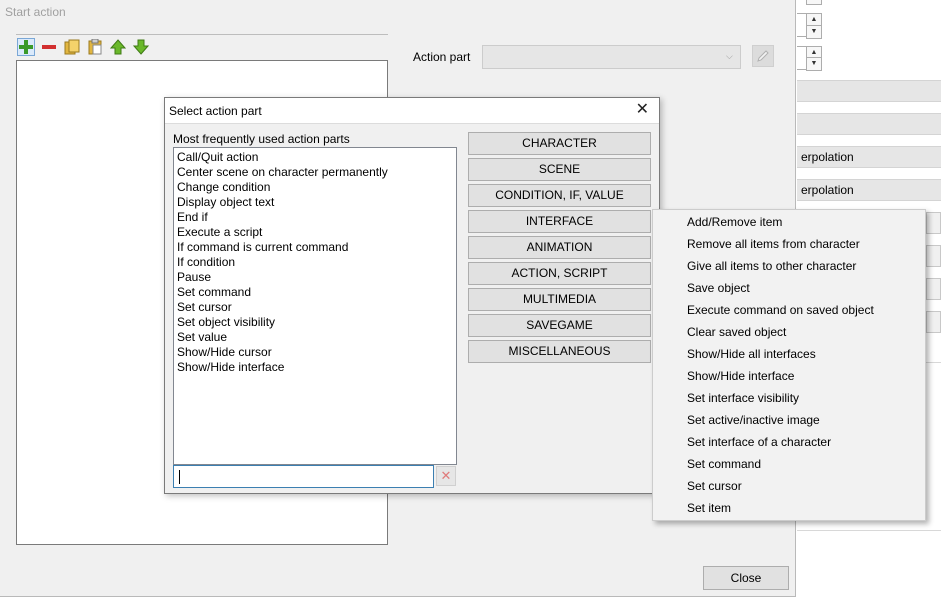 The height and width of the screenshot is (611, 941). What do you see at coordinates (773, 244) in the screenshot?
I see `menu-item-remove-all-items: Remove all items from character` at bounding box center [773, 244].